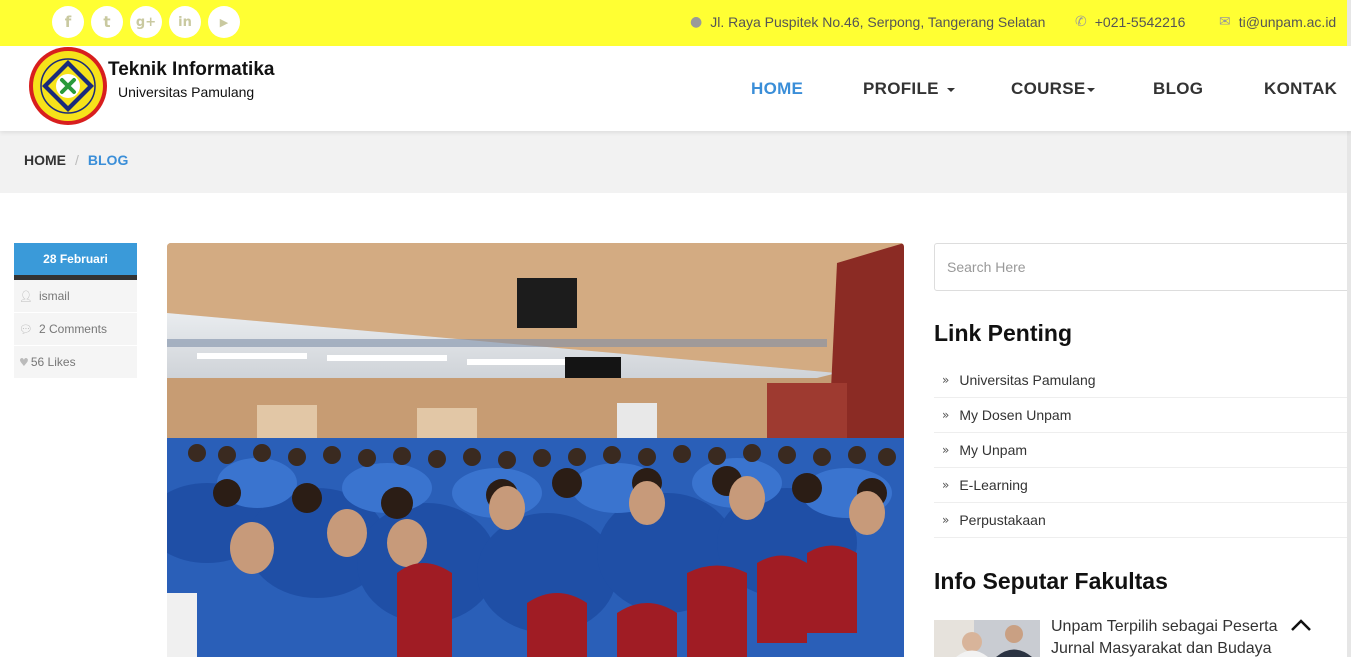 This screenshot has height=660, width=1351. What do you see at coordinates (72, 329) in the screenshot?
I see `post-comments-count: 2 Comments` at bounding box center [72, 329].